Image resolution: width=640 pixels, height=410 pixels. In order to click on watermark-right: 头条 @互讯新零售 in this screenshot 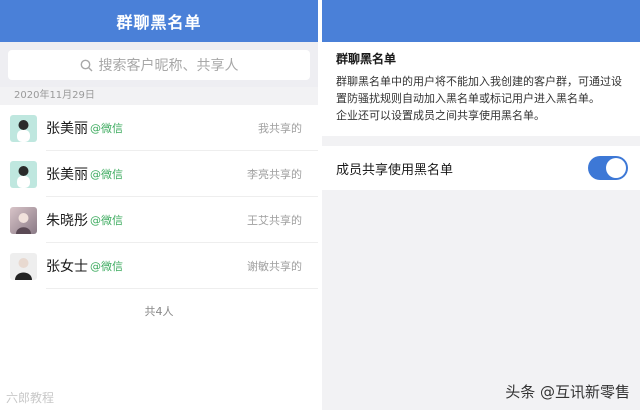, I will do `click(567, 392)`.